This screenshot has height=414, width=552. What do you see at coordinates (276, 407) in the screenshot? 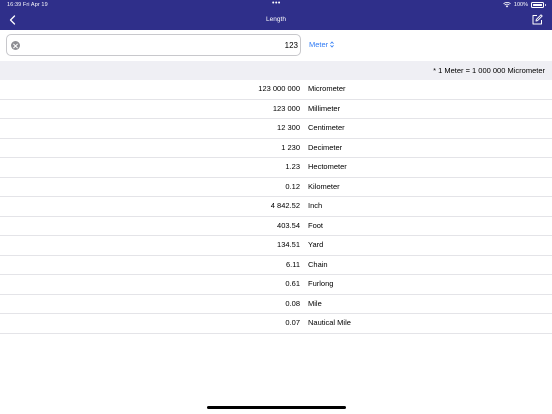
I see `home-indicator` at bounding box center [276, 407].